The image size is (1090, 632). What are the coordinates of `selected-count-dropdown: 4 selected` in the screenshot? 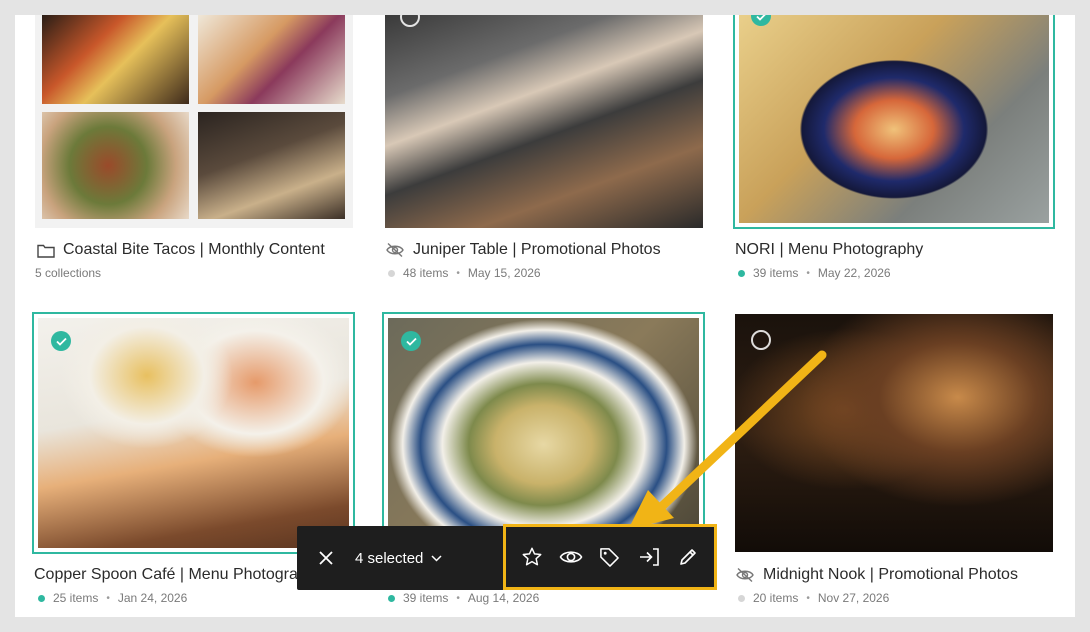 It's located at (398, 558).